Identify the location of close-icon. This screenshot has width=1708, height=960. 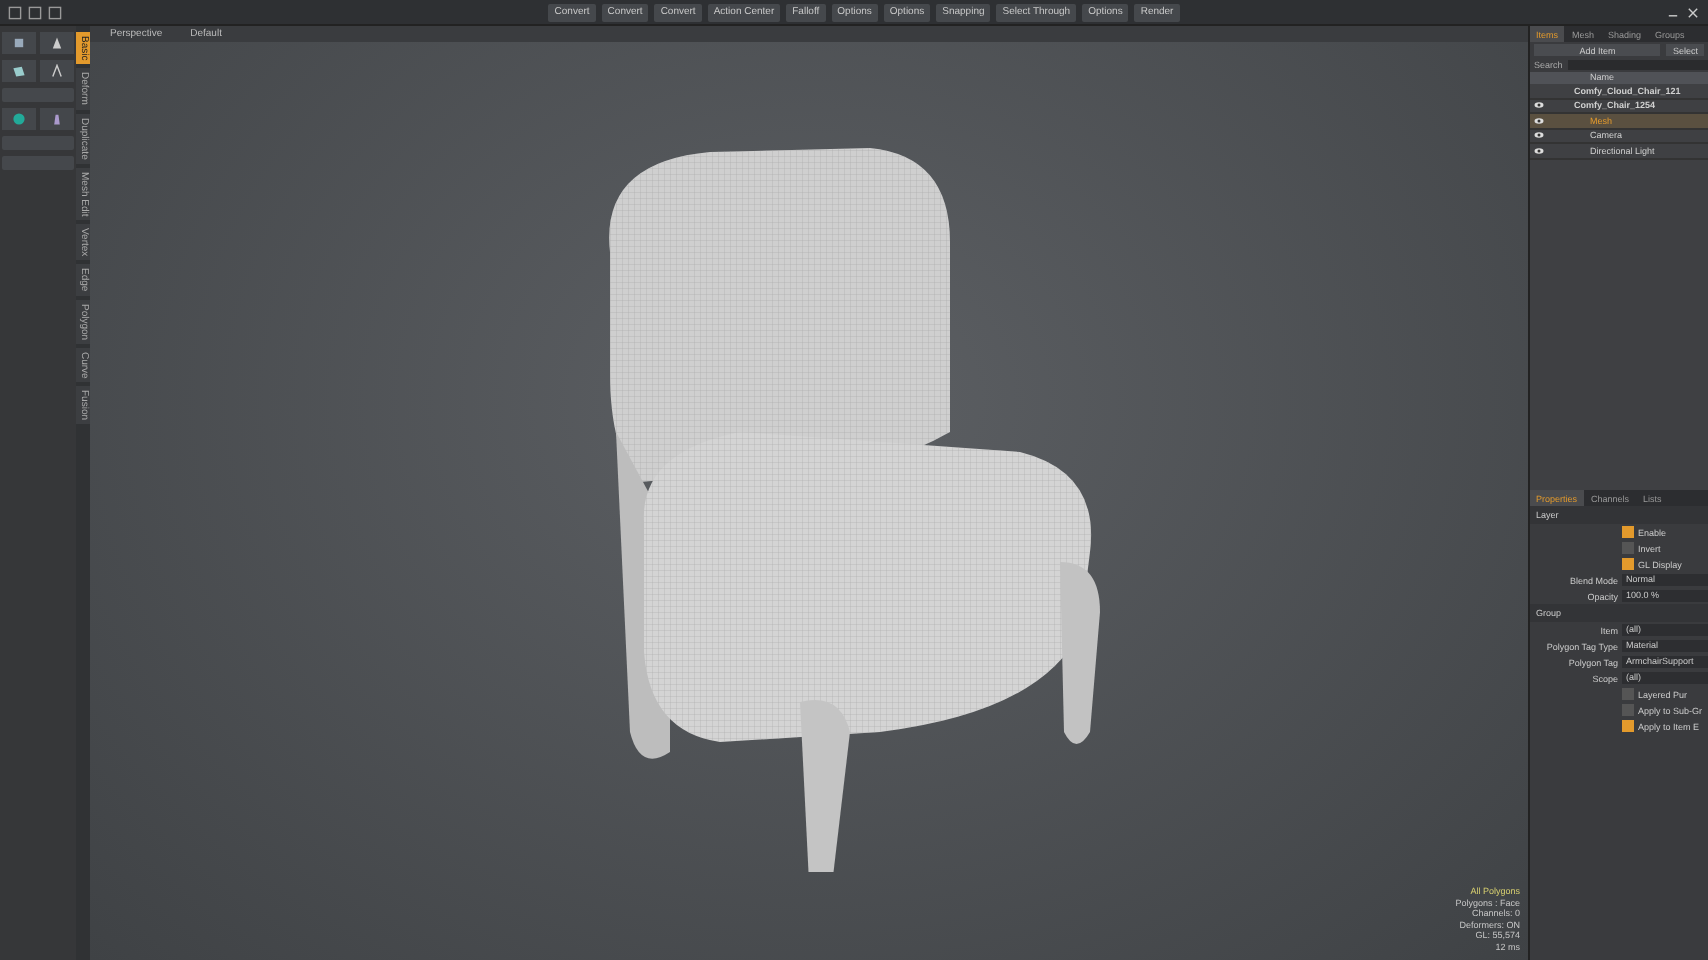
(1693, 12).